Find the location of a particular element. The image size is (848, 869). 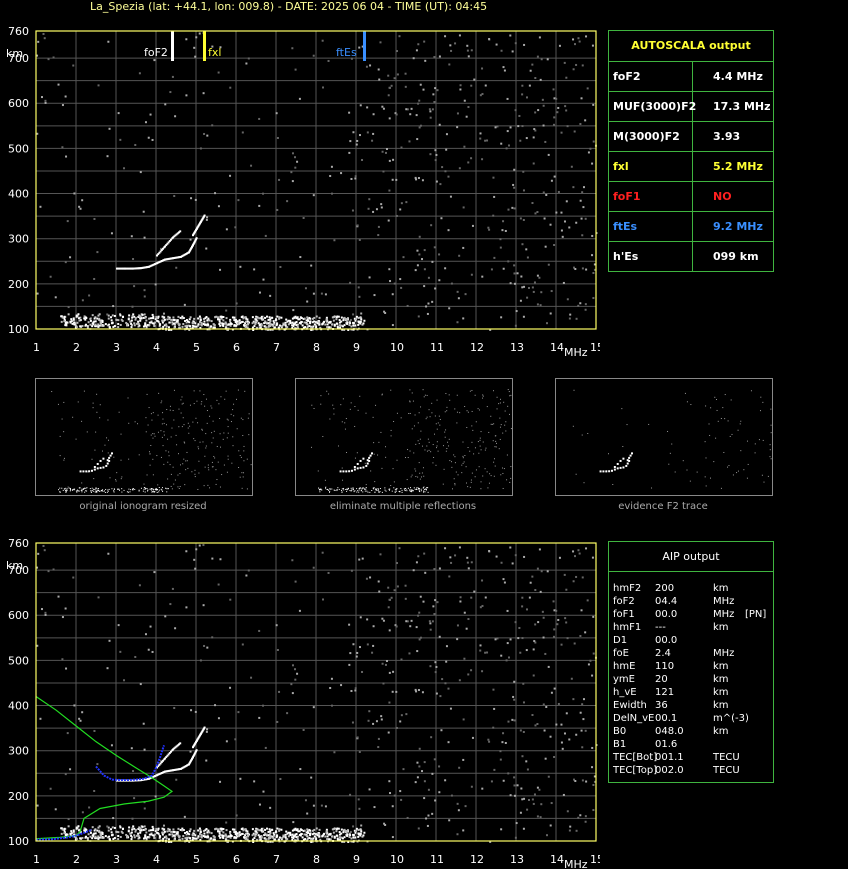

x-tick-label: 12 is located at coordinates (477, 347).